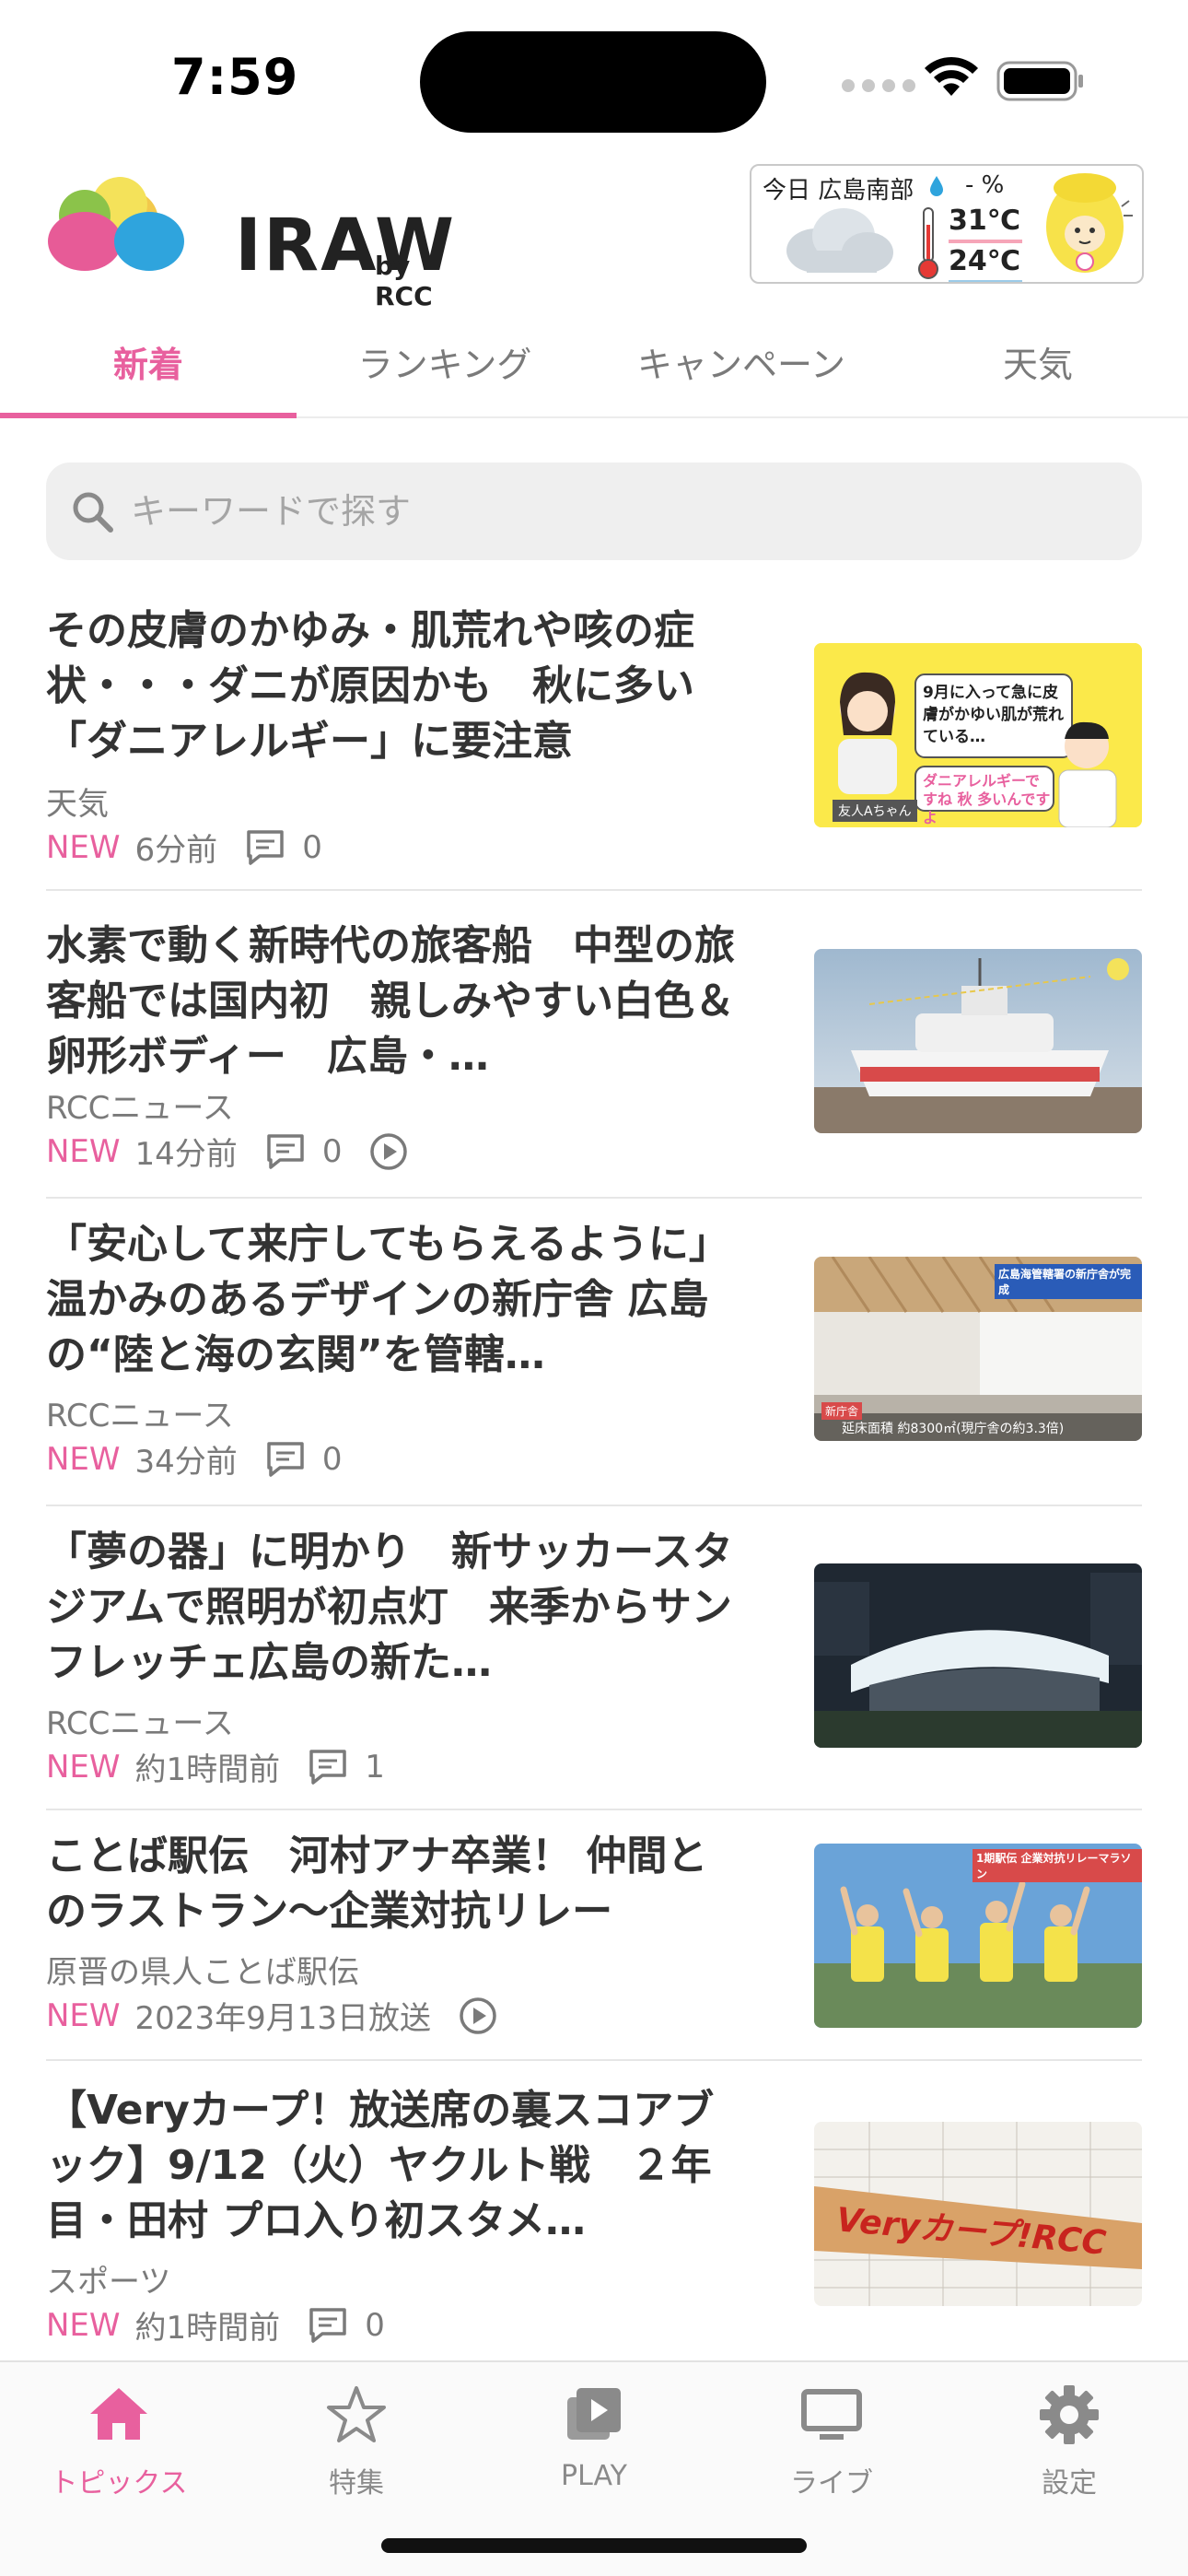  Describe the element at coordinates (741, 361) in the screenshot. I see `tab-campaign: キャンペーン` at that location.